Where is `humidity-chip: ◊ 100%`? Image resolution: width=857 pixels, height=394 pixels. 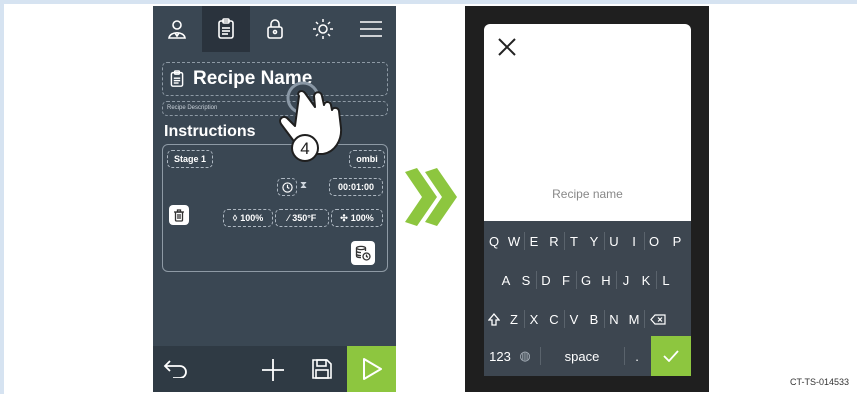
humidity-chip: ◊ 100% is located at coordinates (248, 218).